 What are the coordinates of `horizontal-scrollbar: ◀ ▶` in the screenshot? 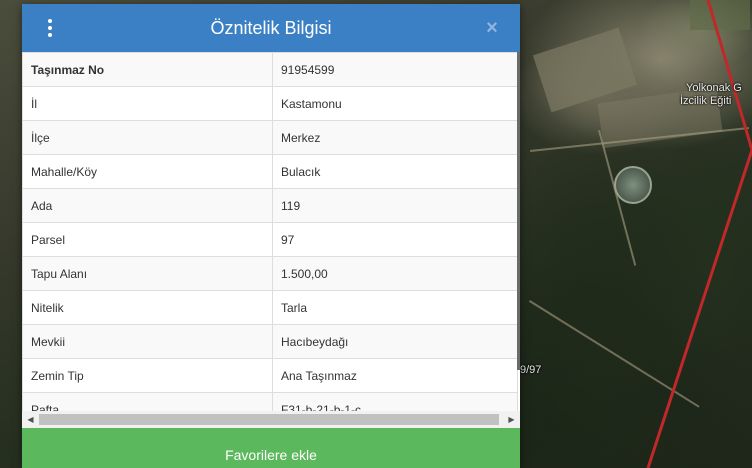 It's located at (271, 419).